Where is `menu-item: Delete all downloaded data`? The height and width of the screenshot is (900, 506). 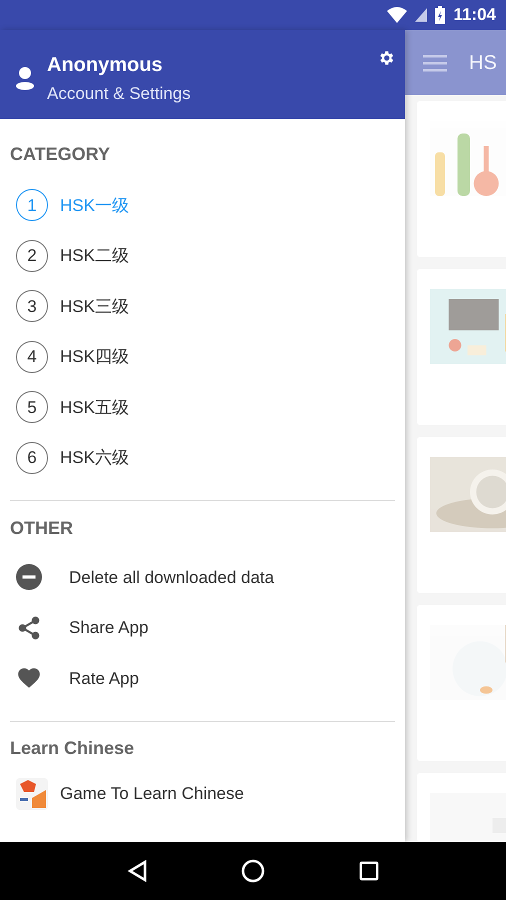
menu-item: Delete all downloaded data is located at coordinates (202, 577).